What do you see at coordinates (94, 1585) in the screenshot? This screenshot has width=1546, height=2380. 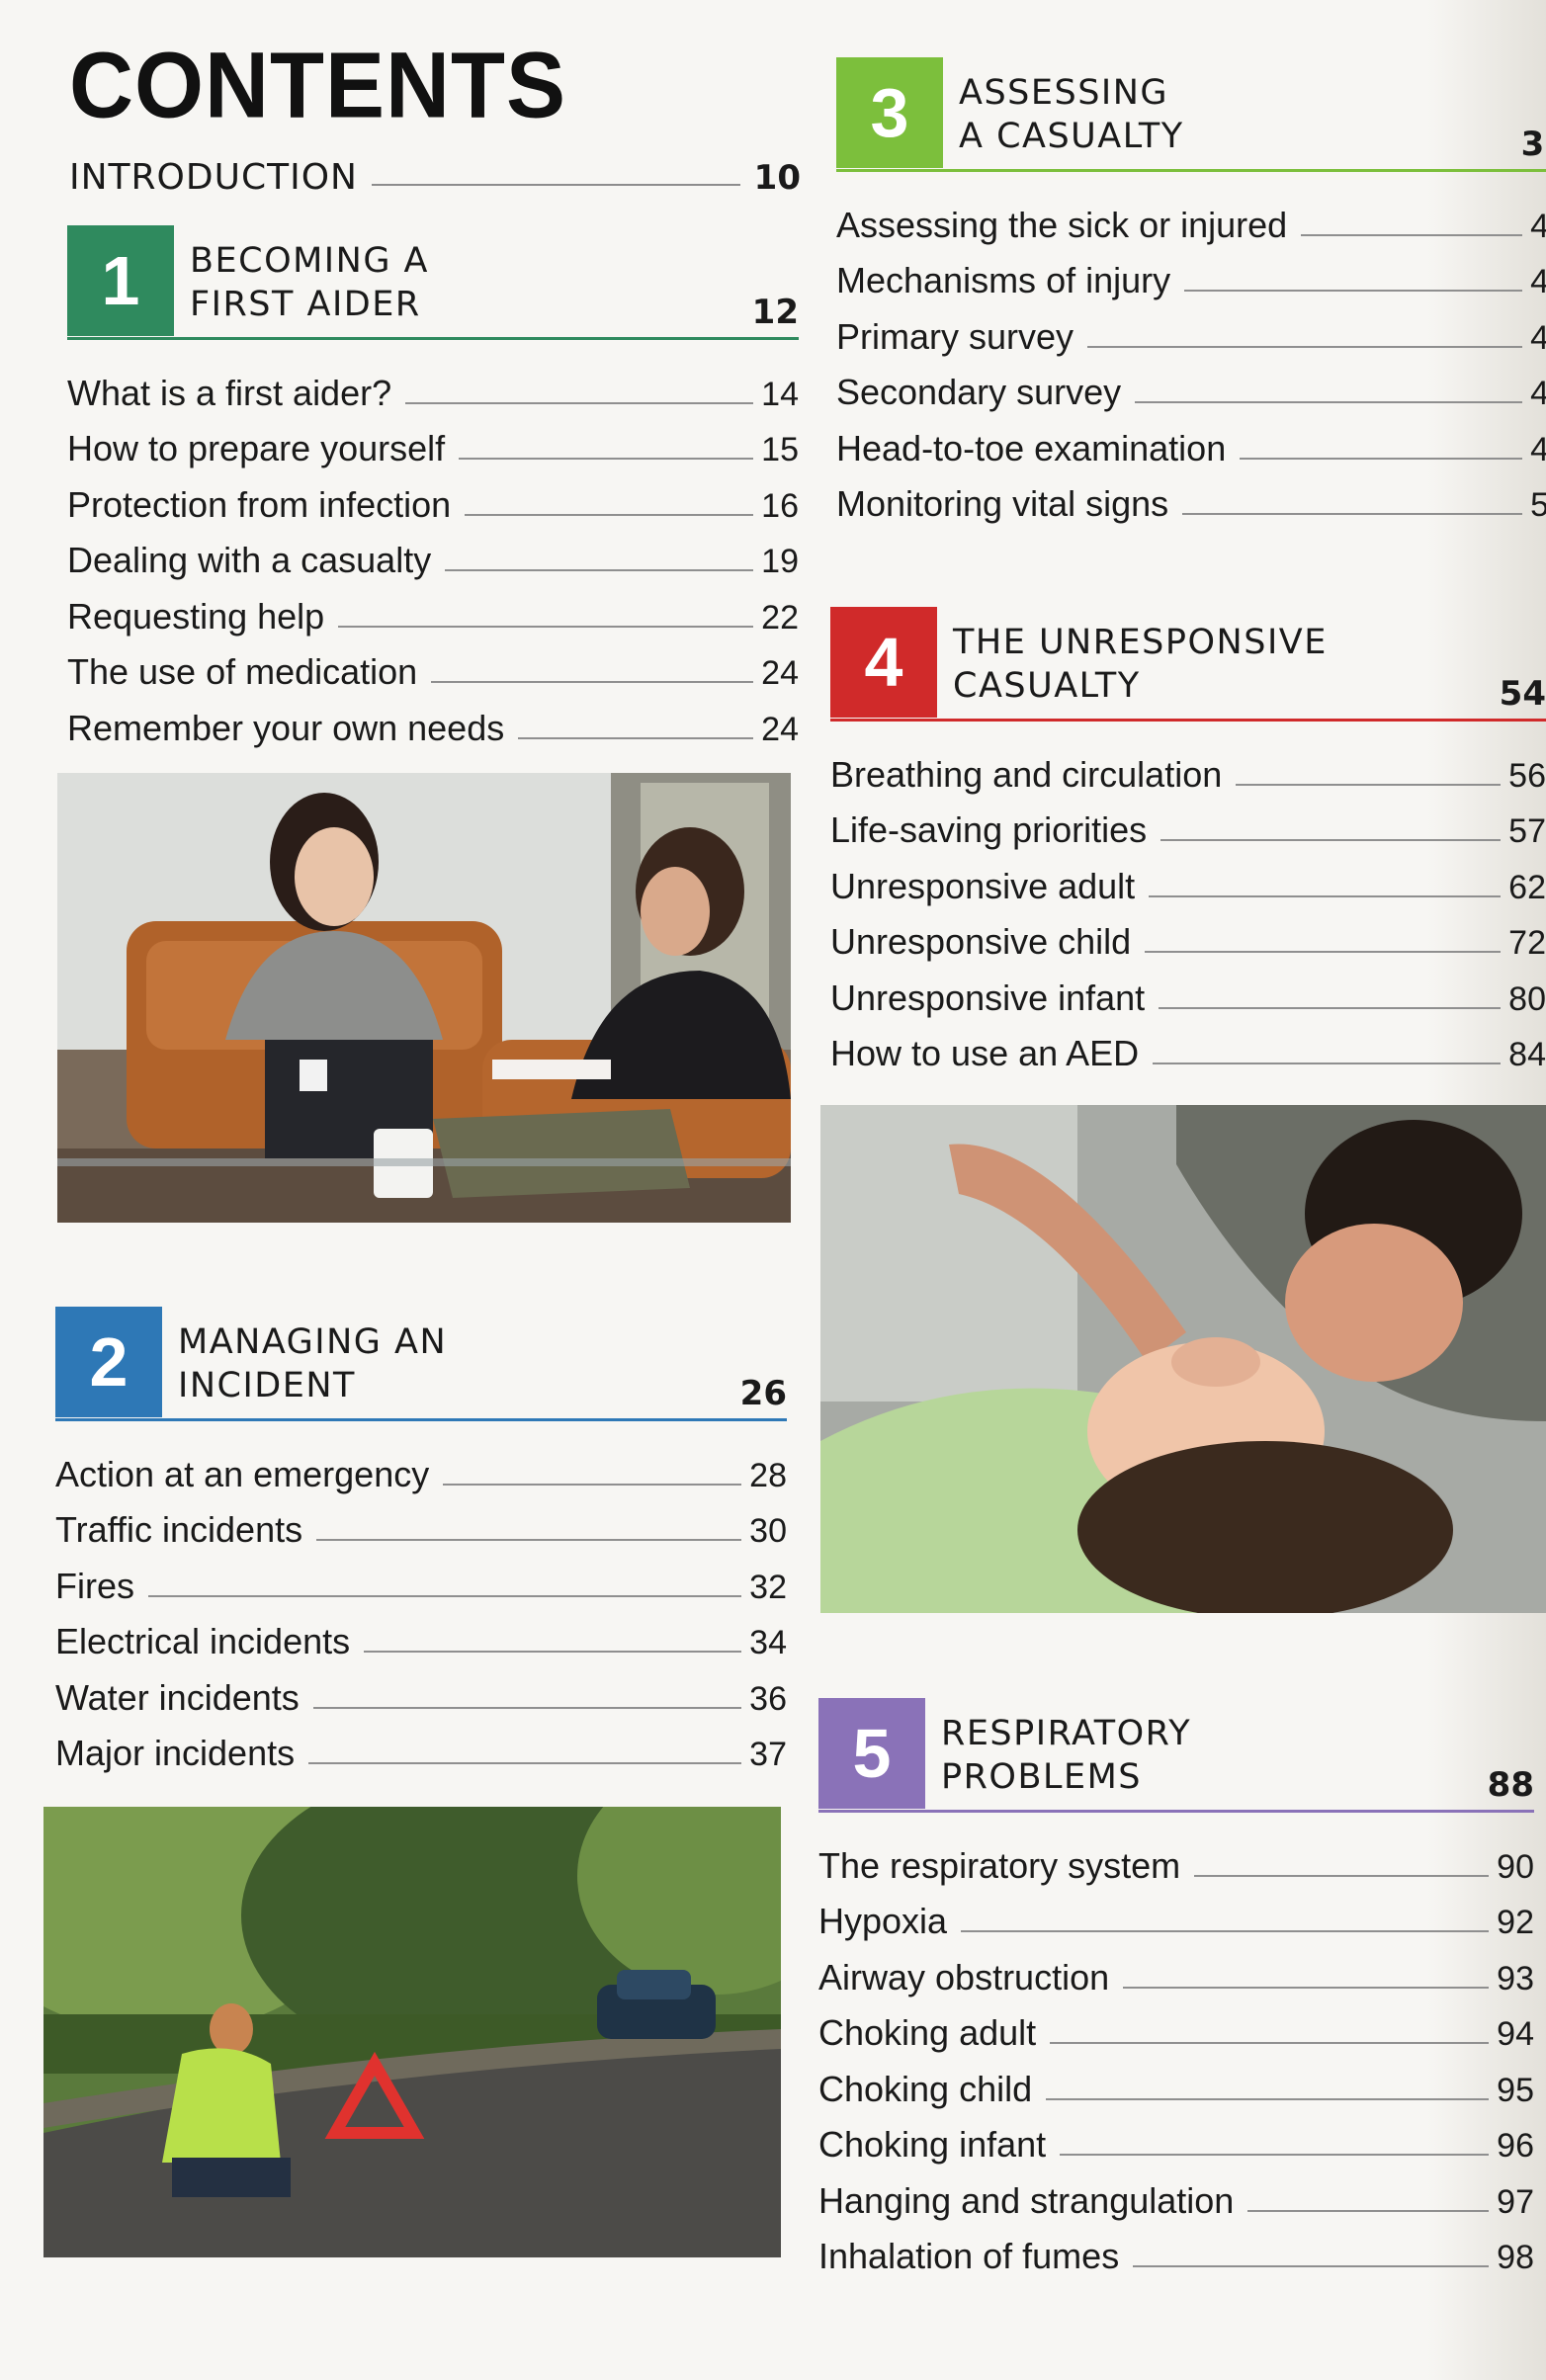 I see `entry-title: Fires` at bounding box center [94, 1585].